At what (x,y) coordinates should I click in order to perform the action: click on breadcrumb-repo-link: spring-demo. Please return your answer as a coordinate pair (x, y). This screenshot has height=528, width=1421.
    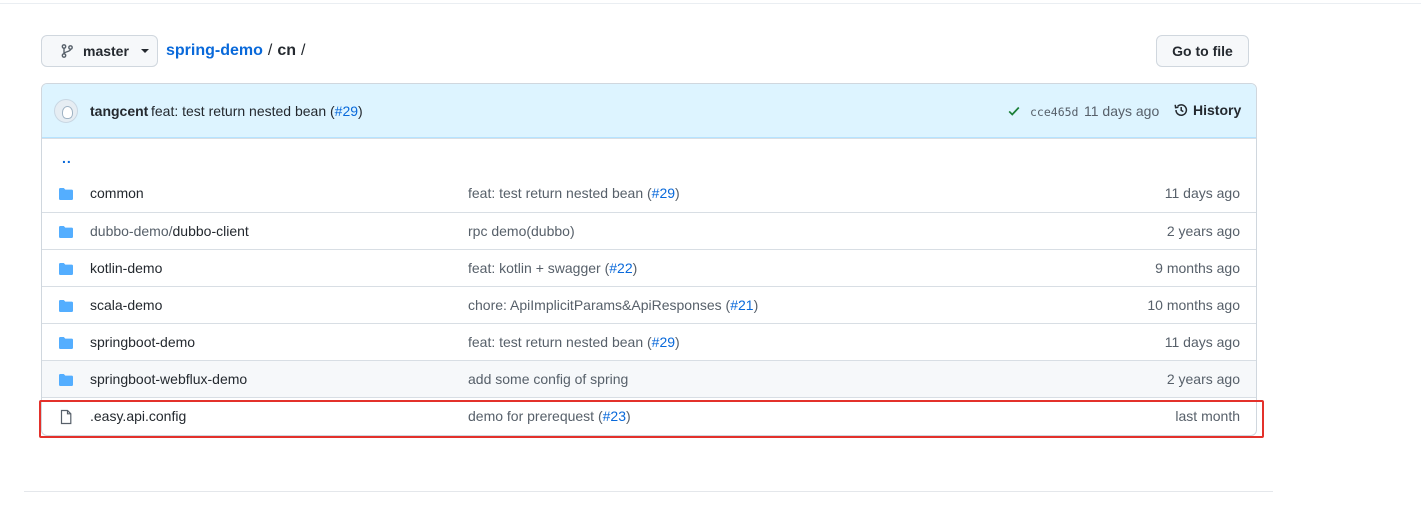
    Looking at the image, I should click on (214, 51).